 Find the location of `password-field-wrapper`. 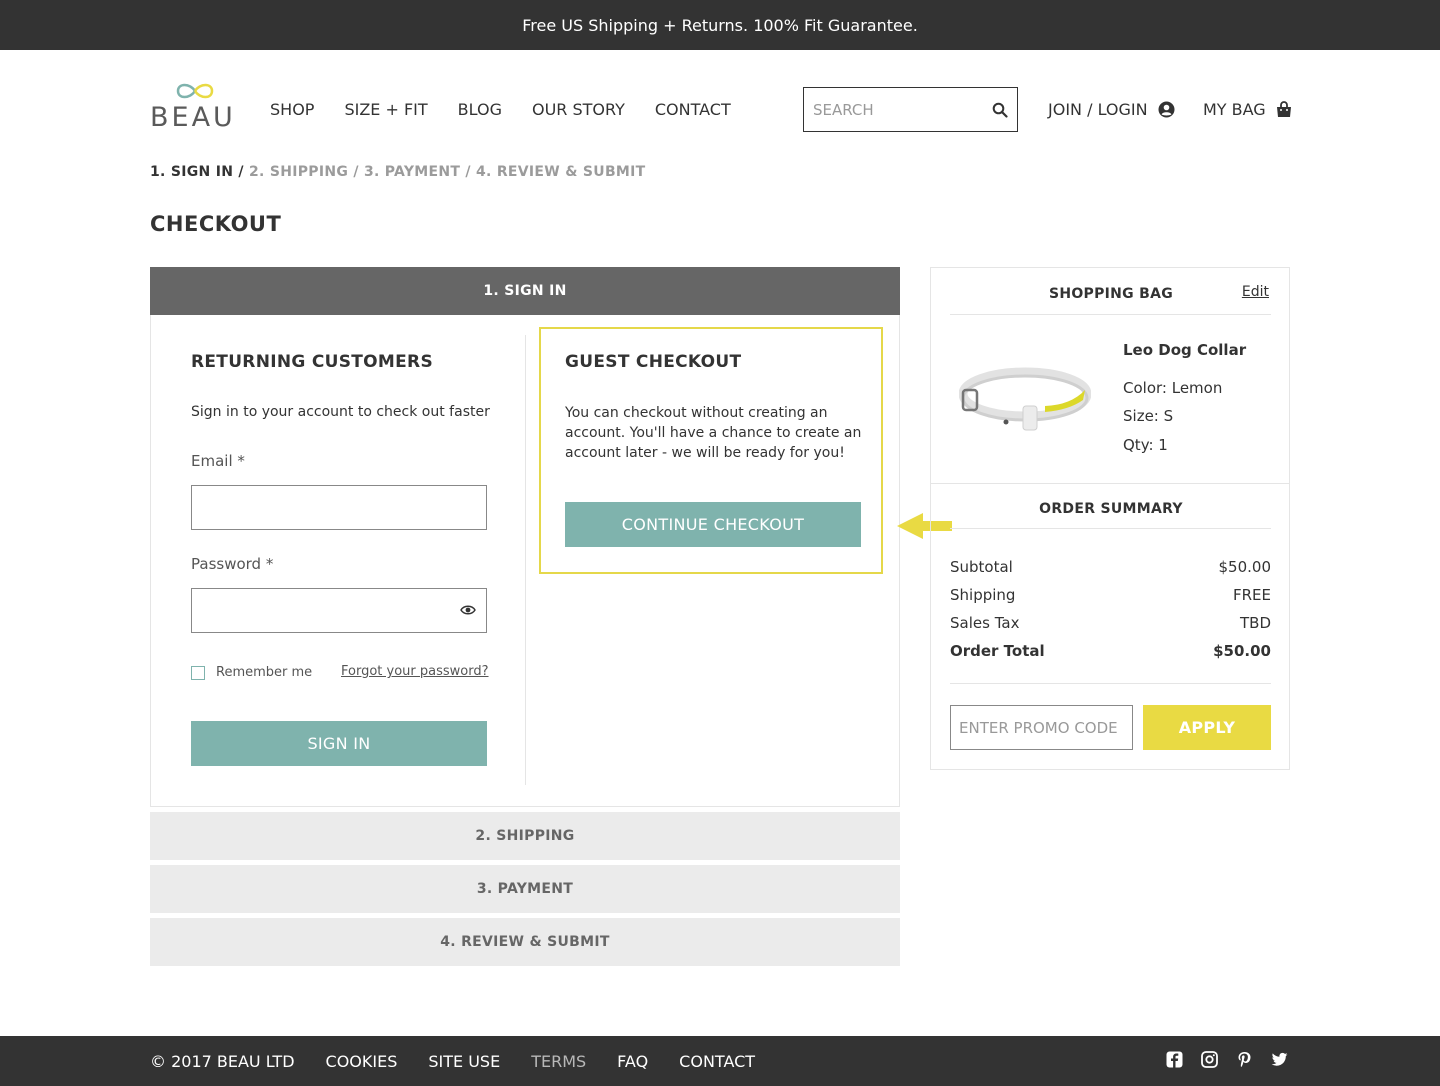

password-field-wrapper is located at coordinates (339, 610).